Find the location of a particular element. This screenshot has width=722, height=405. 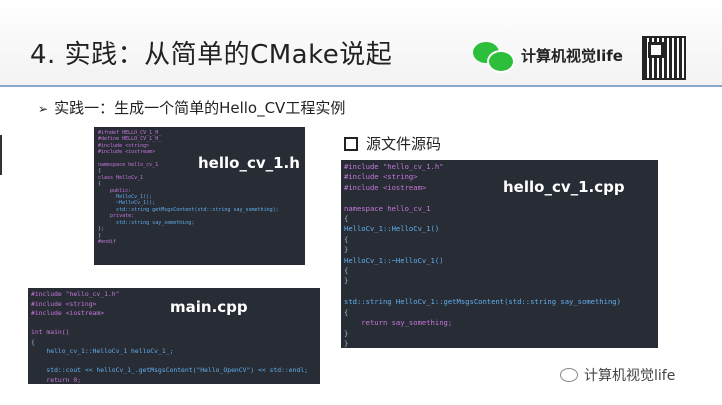

slide-title: 4. 实践：从简单的CMake说起 is located at coordinates (211, 55).